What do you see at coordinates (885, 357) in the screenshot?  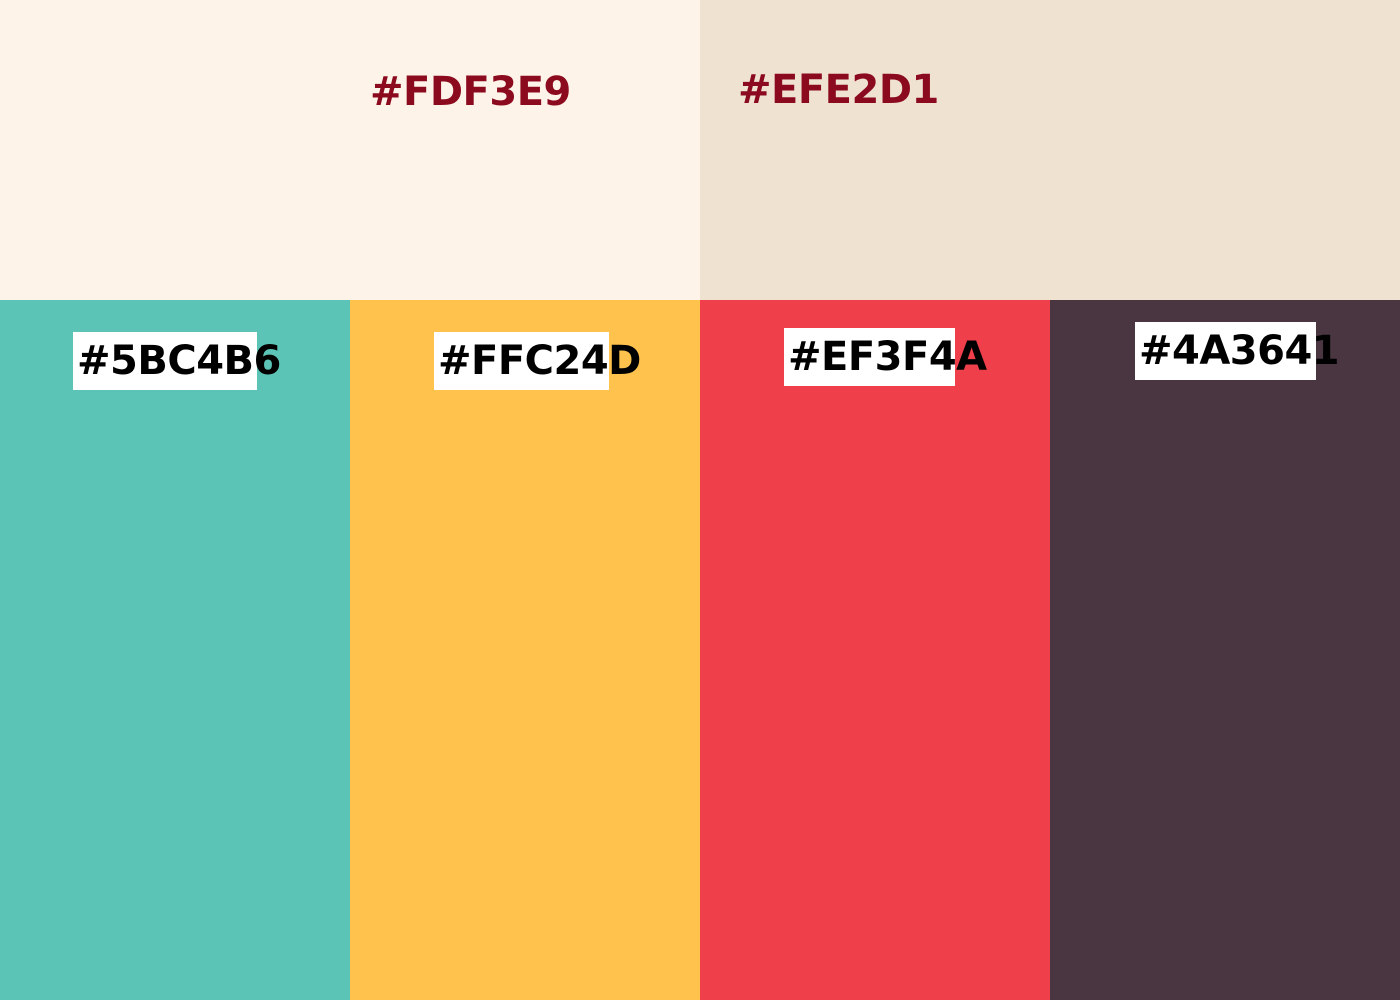 I see `swatch-label: #EF3F4A` at bounding box center [885, 357].